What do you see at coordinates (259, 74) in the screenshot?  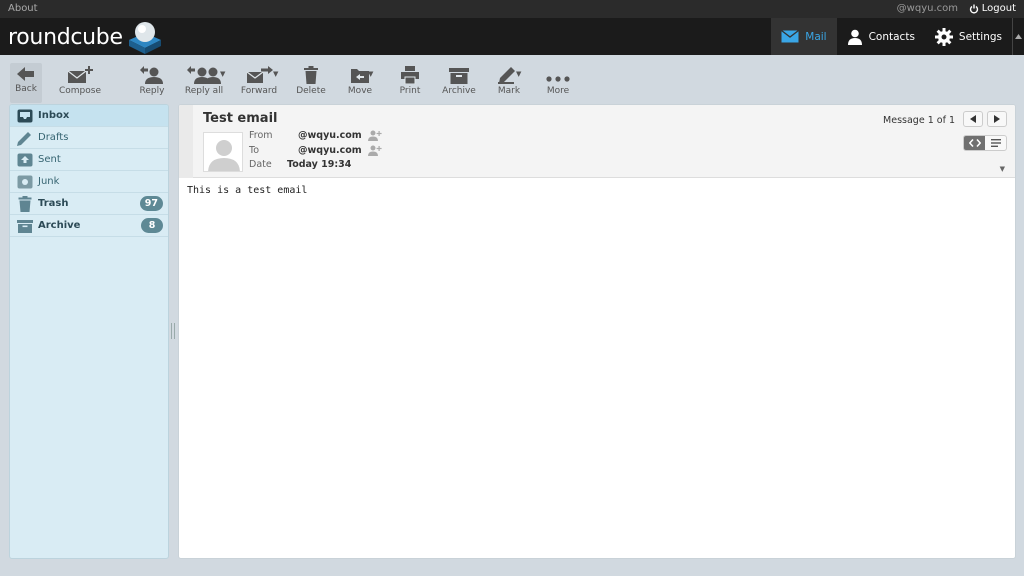 I see `forward-icon` at bounding box center [259, 74].